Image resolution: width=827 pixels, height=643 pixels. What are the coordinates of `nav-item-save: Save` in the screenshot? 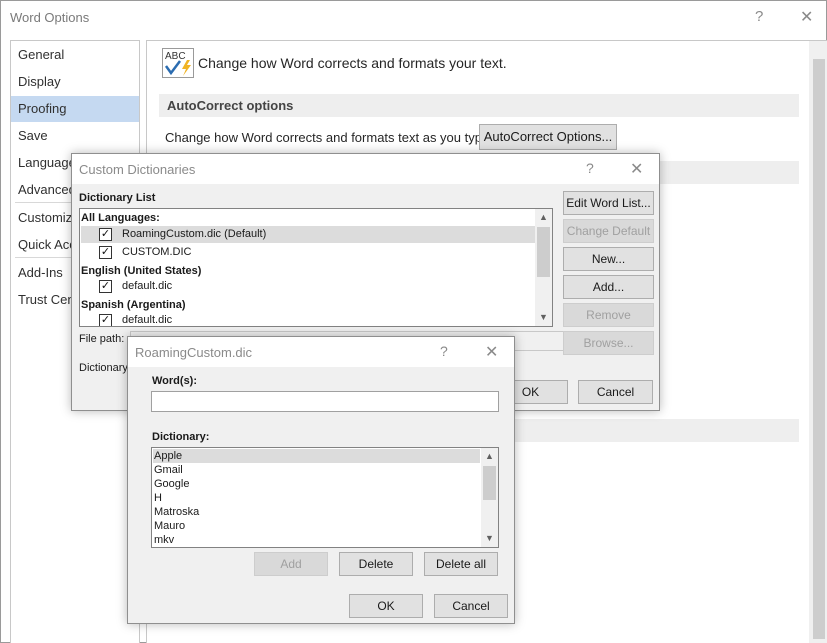 It's located at (75, 136).